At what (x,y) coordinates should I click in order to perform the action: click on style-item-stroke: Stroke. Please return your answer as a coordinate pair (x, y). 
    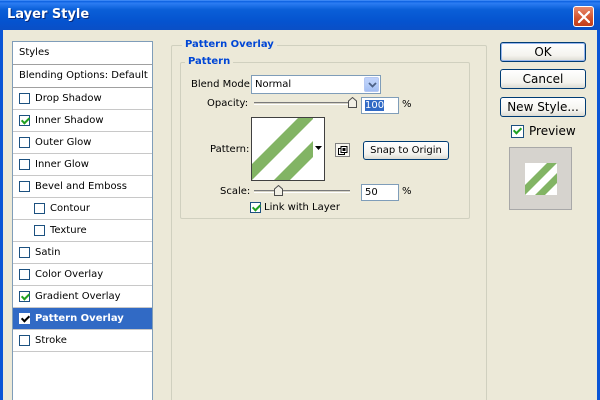
    Looking at the image, I should click on (82, 341).